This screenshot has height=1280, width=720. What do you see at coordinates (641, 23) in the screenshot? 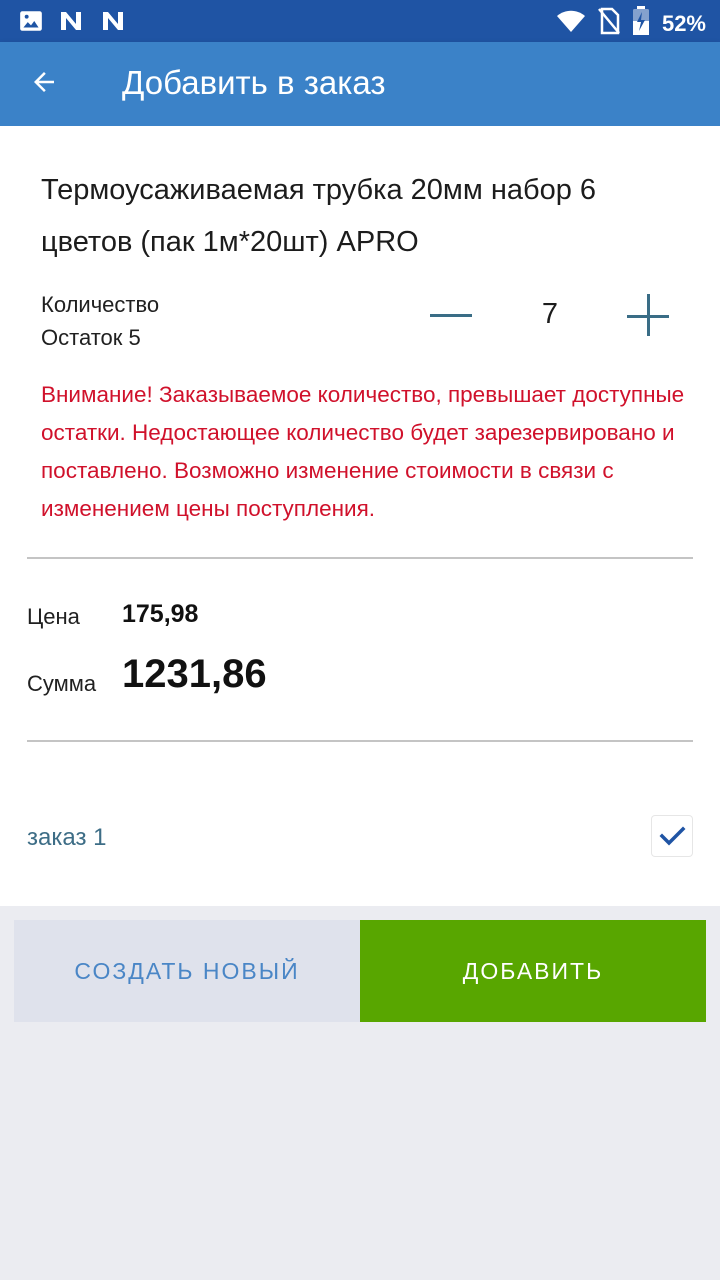
I see `battery-charging-icon` at bounding box center [641, 23].